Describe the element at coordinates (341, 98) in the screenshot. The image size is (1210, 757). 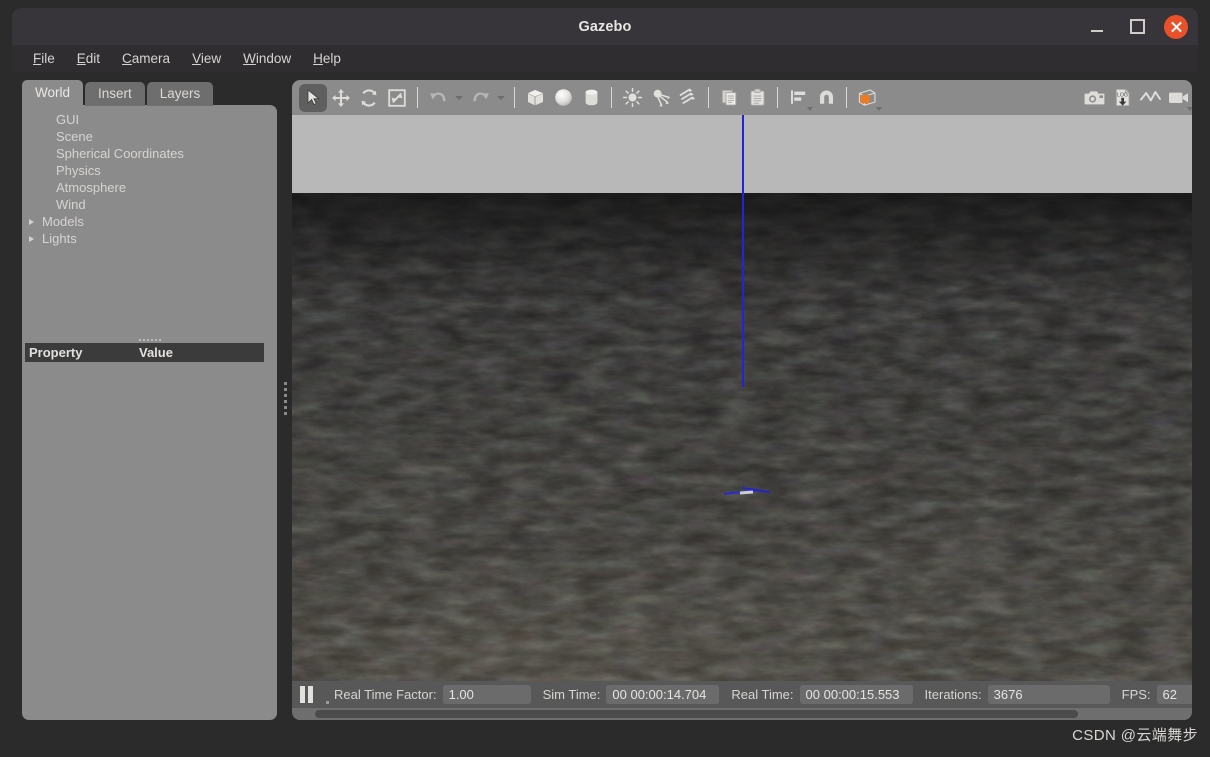
I see `translate-mode-icon` at that location.